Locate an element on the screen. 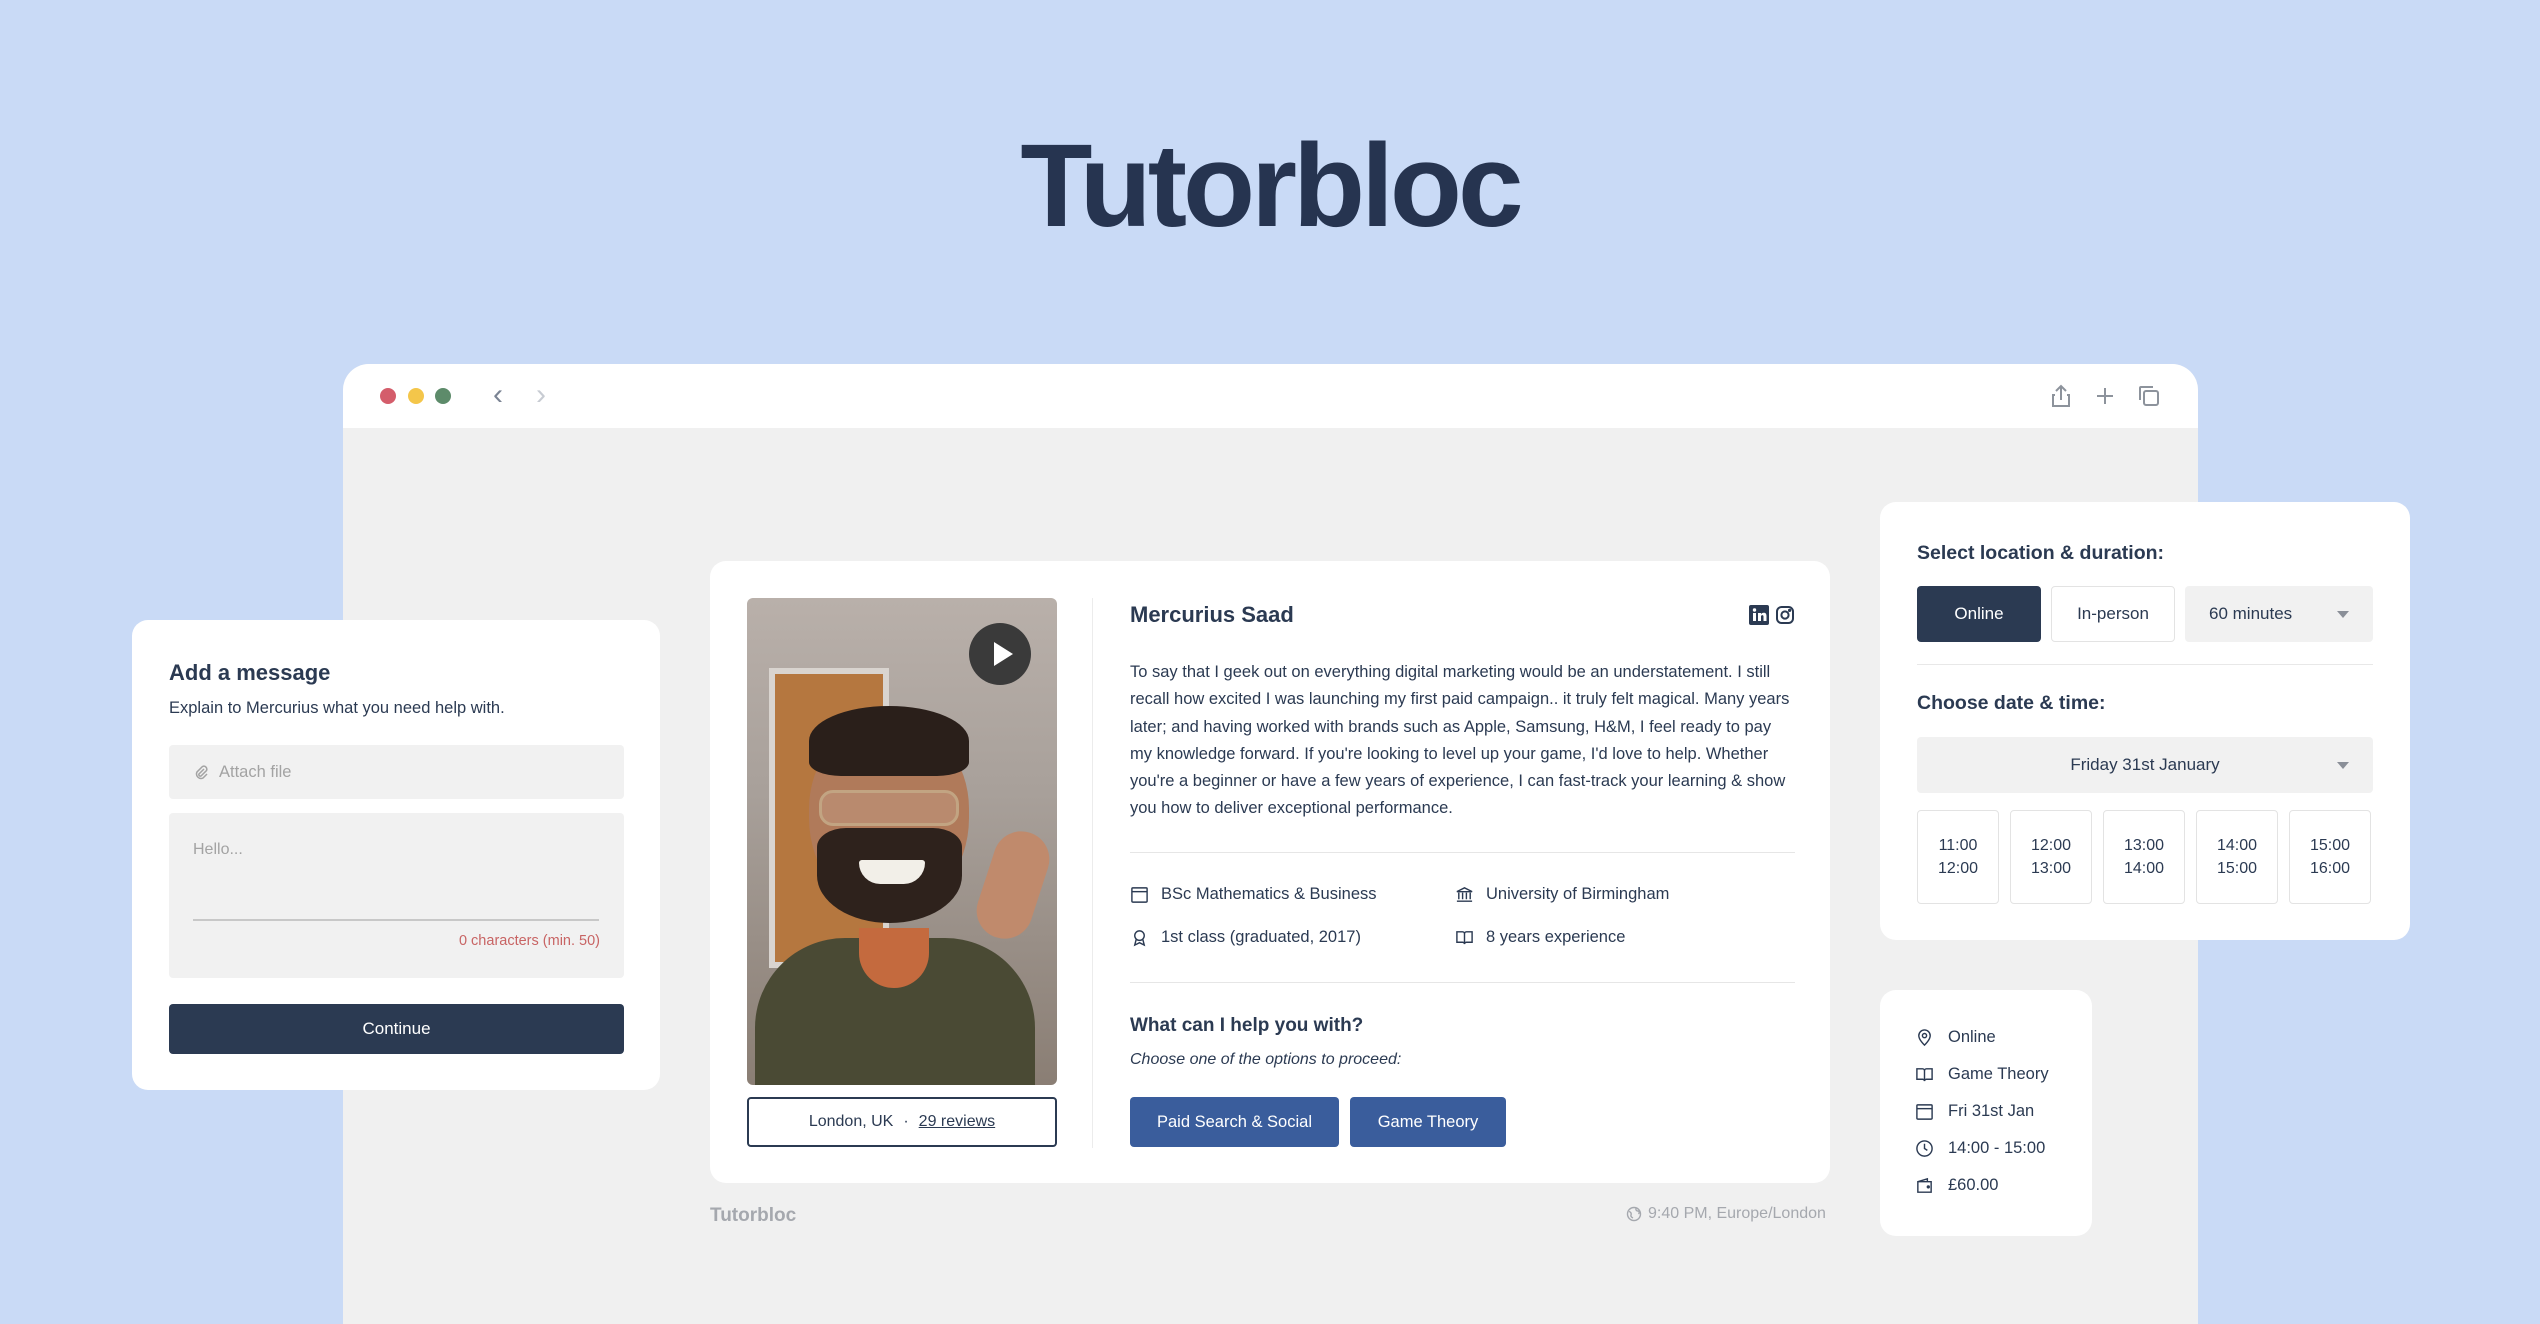 The height and width of the screenshot is (1324, 2540). university-icon is located at coordinates (1464, 894).